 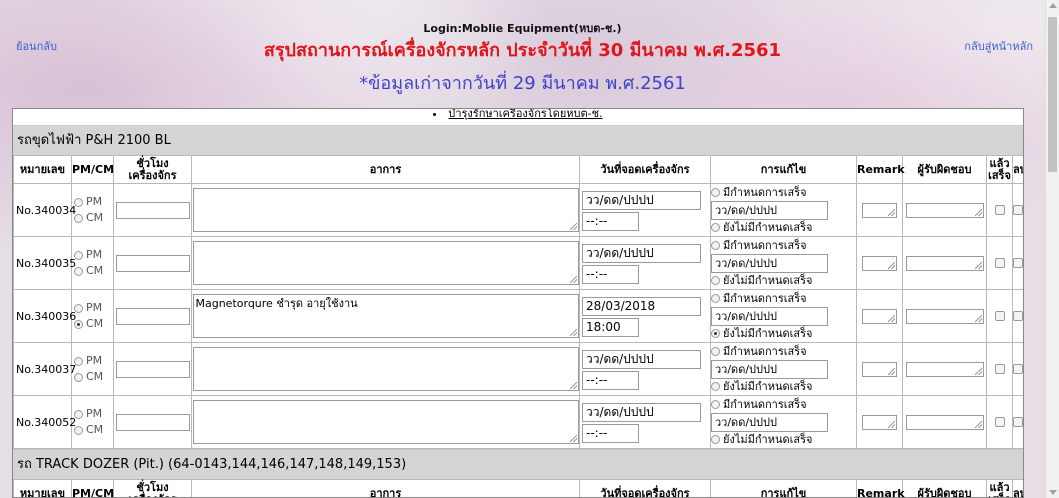 What do you see at coordinates (1052, 249) in the screenshot?
I see `vertical-scrollbar` at bounding box center [1052, 249].